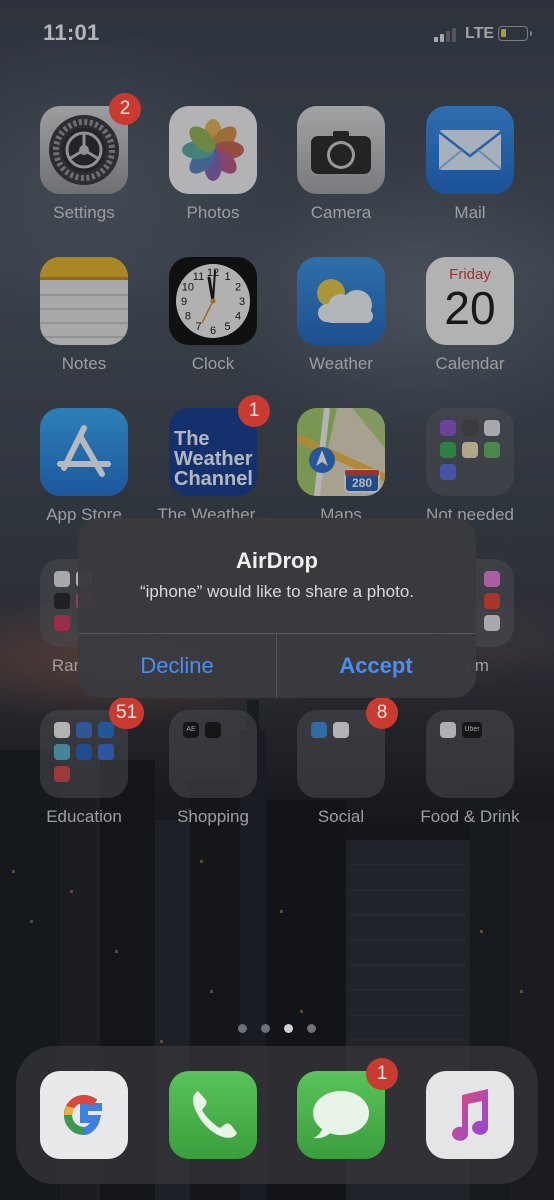 The image size is (554, 1200). What do you see at coordinates (280, 1029) in the screenshot?
I see `page-indicator` at bounding box center [280, 1029].